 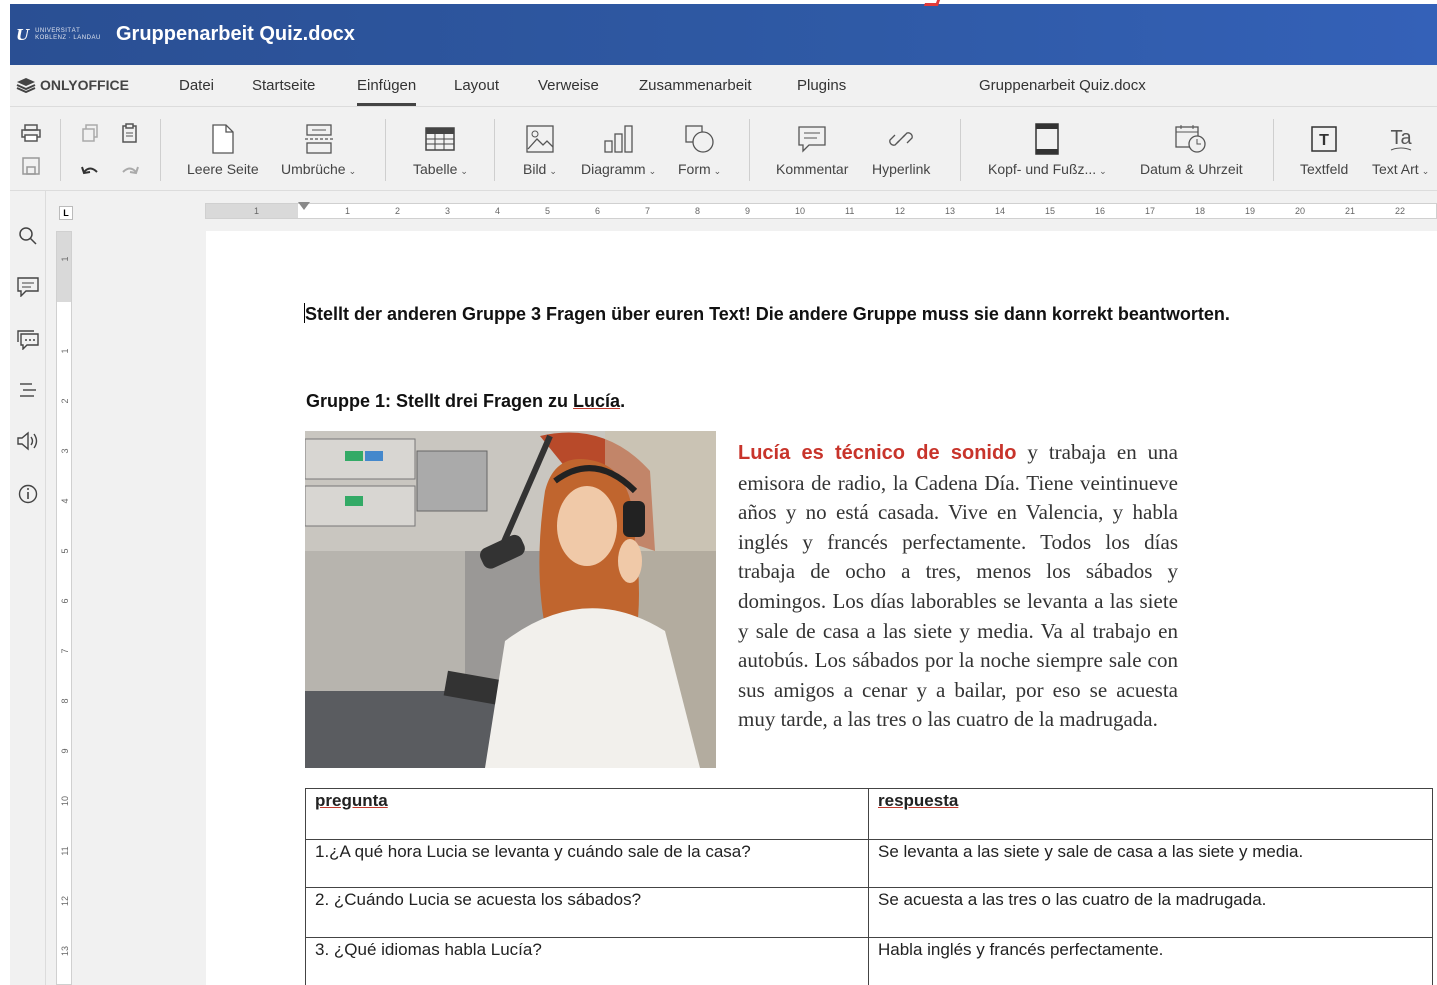 I want to click on group-heading: Gruppe 1: Stellt drei Fragen zu Lucía., so click(x=466, y=401).